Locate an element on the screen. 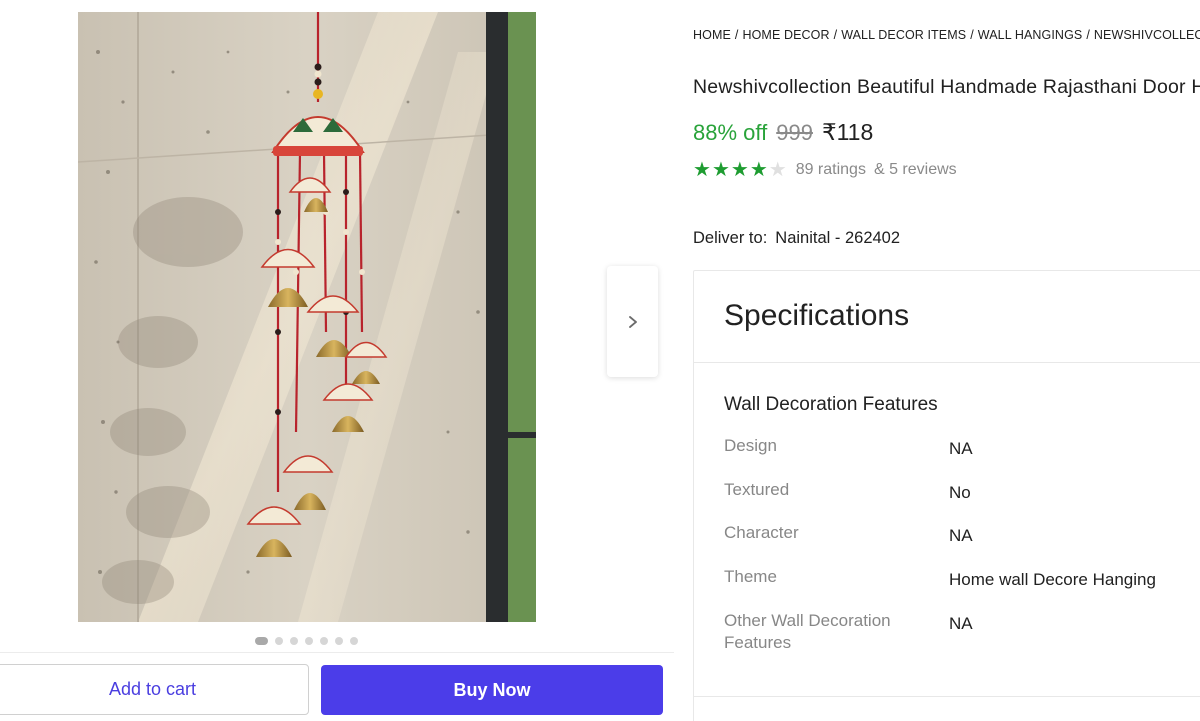 Image resolution: width=1200 pixels, height=721 pixels. original-price: 999 is located at coordinates (794, 132).